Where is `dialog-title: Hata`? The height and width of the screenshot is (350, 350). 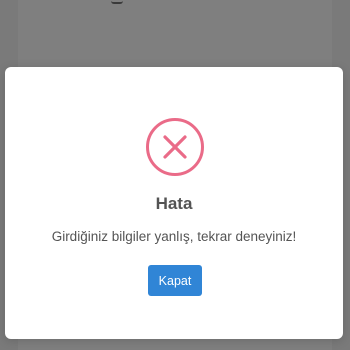 dialog-title: Hata is located at coordinates (174, 203).